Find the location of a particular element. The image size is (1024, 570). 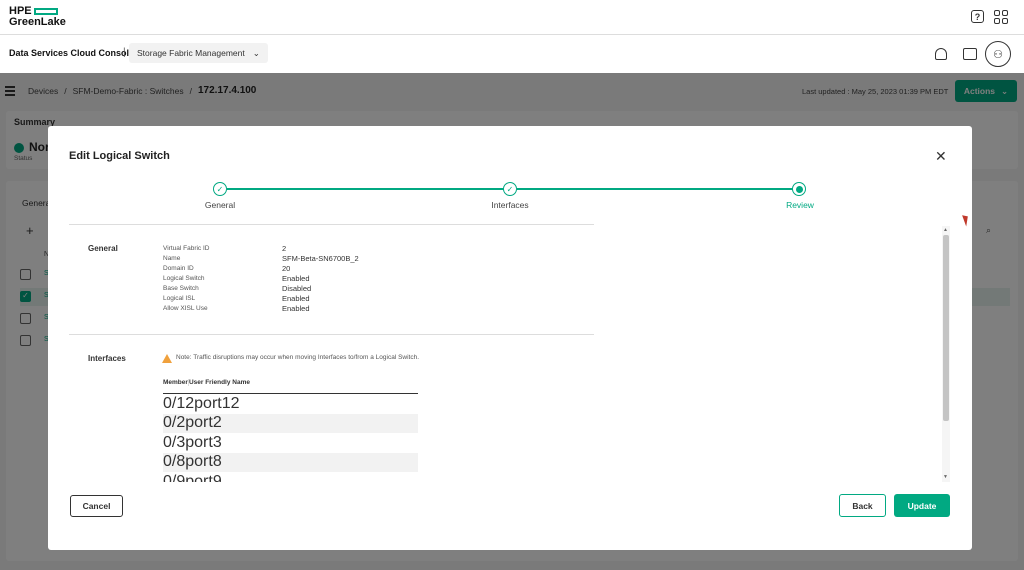

news-feed-icon is located at coordinates (970, 54).